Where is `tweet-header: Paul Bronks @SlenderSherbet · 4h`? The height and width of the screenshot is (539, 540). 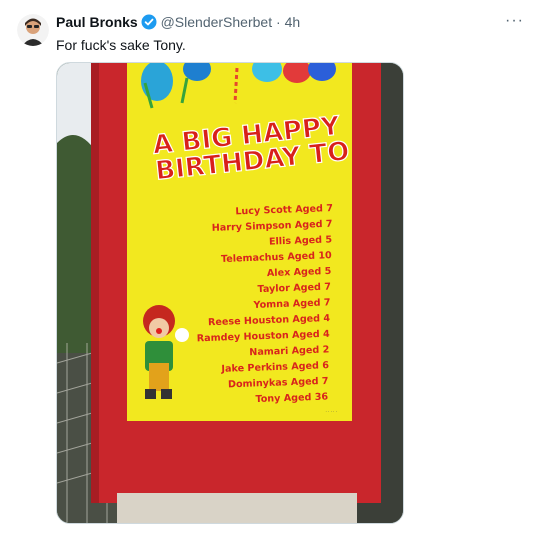
tweet-header: Paul Bronks @SlenderSherbet · 4h is located at coordinates (178, 23).